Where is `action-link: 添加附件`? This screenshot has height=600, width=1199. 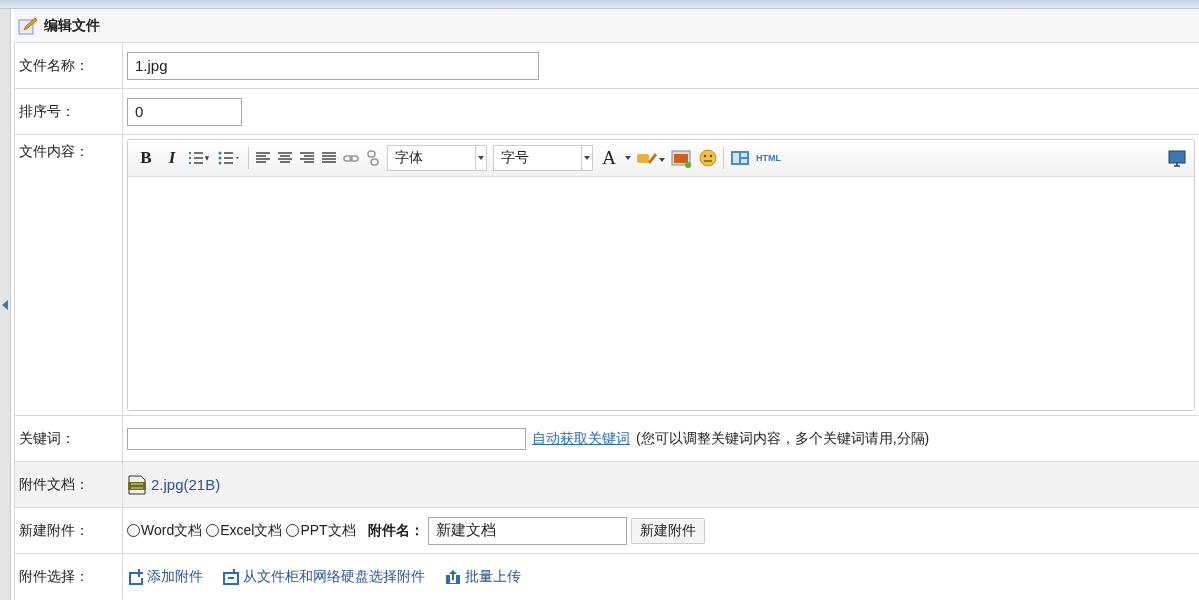 action-link: 添加附件 is located at coordinates (175, 577).